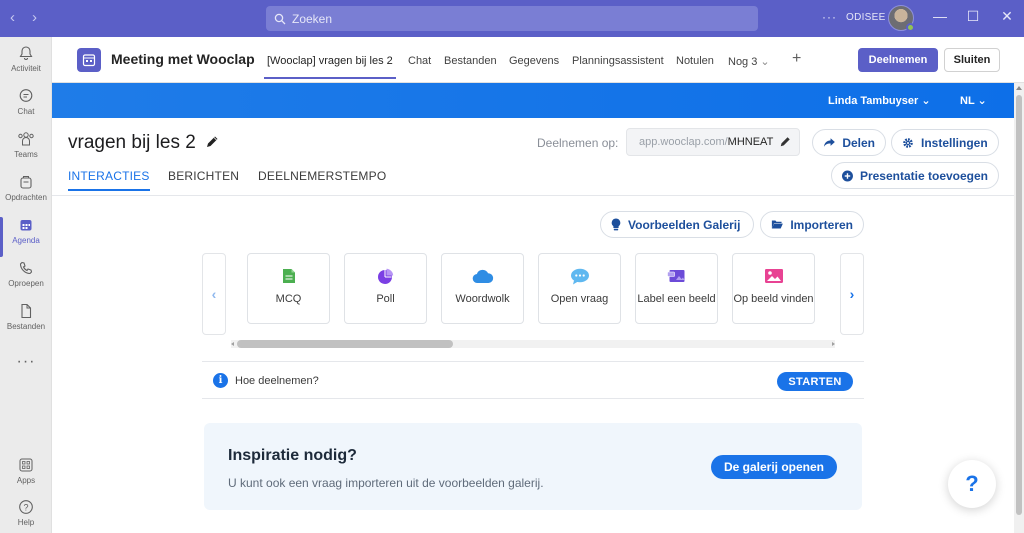 The height and width of the screenshot is (533, 1024). What do you see at coordinates (26, 516) in the screenshot?
I see `rail-item-help: ? Help` at bounding box center [26, 516].